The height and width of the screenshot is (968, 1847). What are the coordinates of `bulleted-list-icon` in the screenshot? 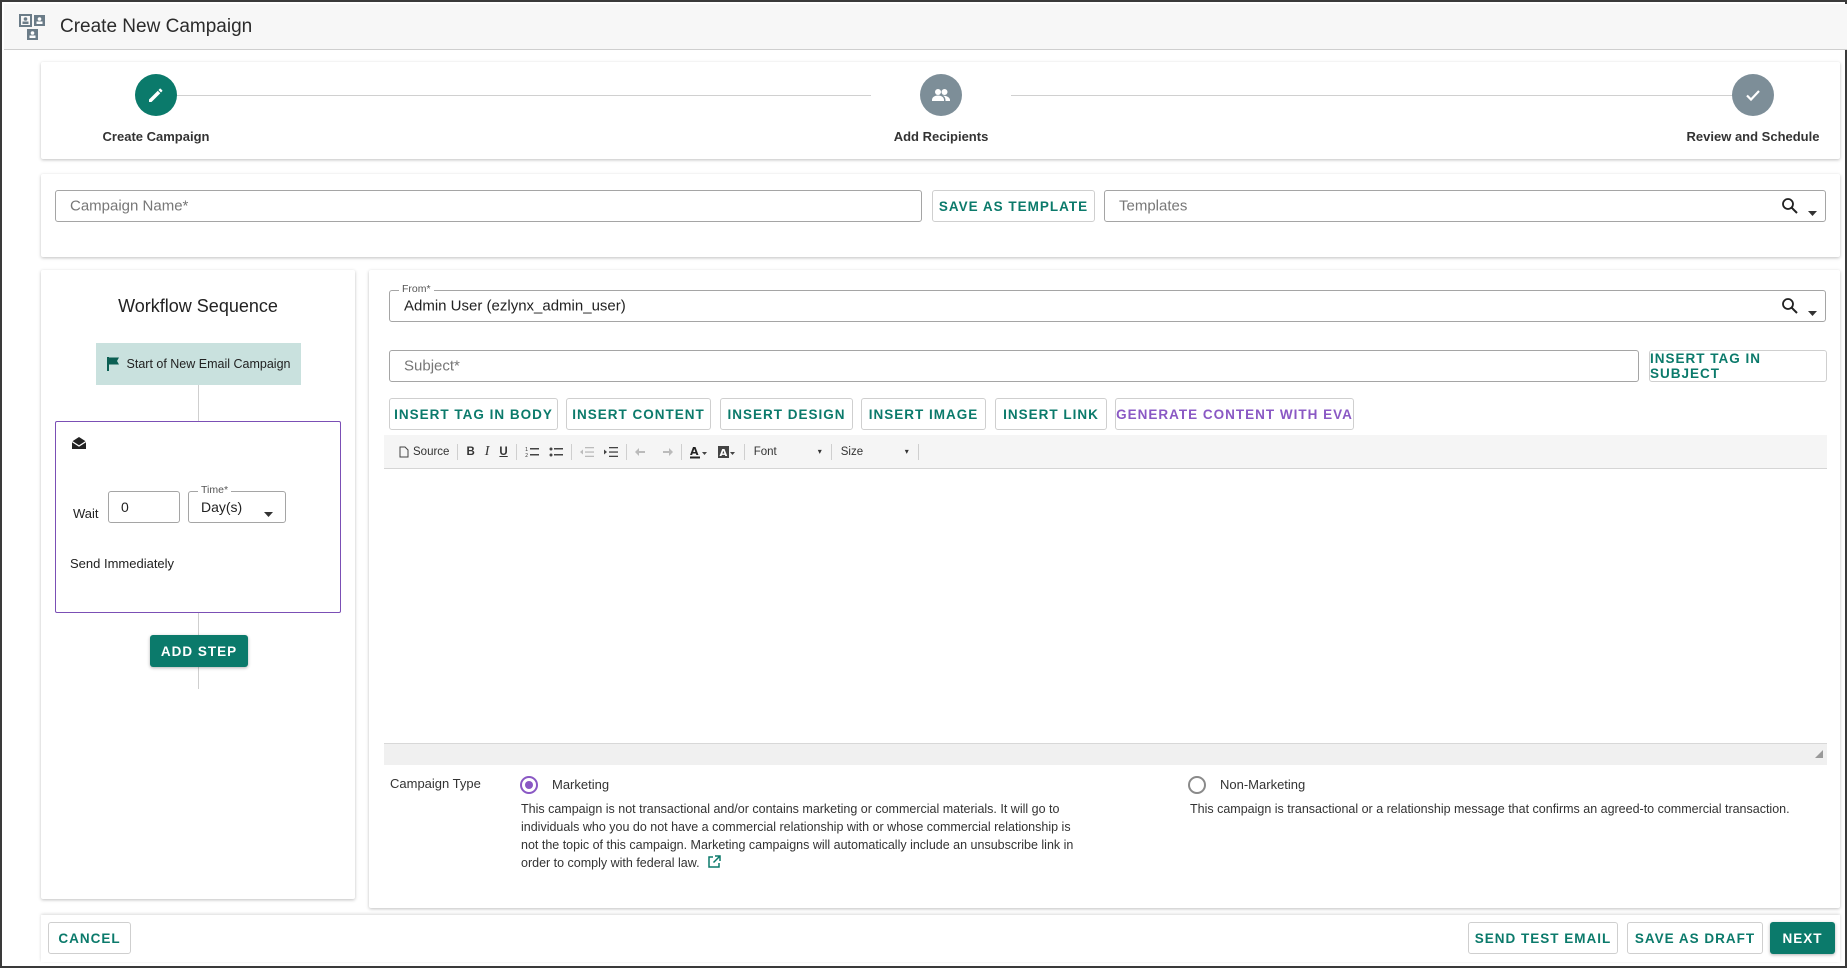 It's located at (556, 452).